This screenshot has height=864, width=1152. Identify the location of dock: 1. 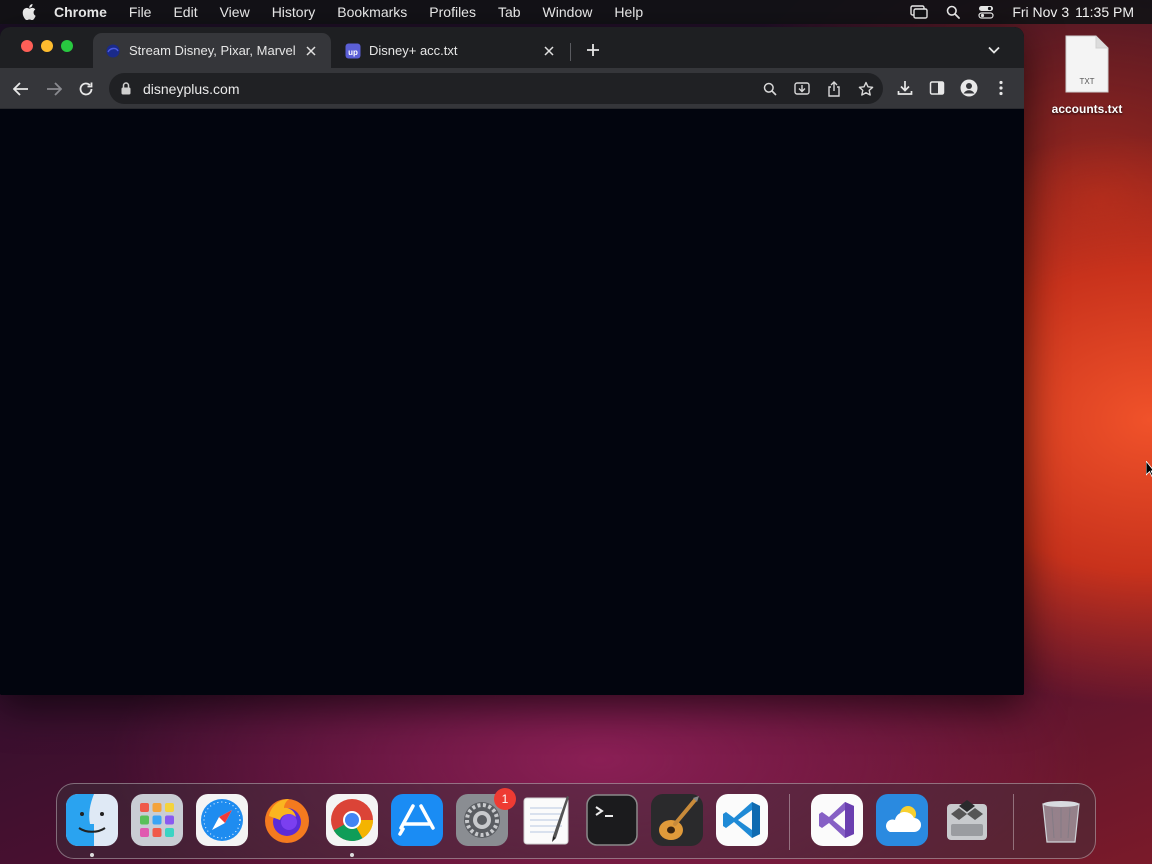
(576, 821).